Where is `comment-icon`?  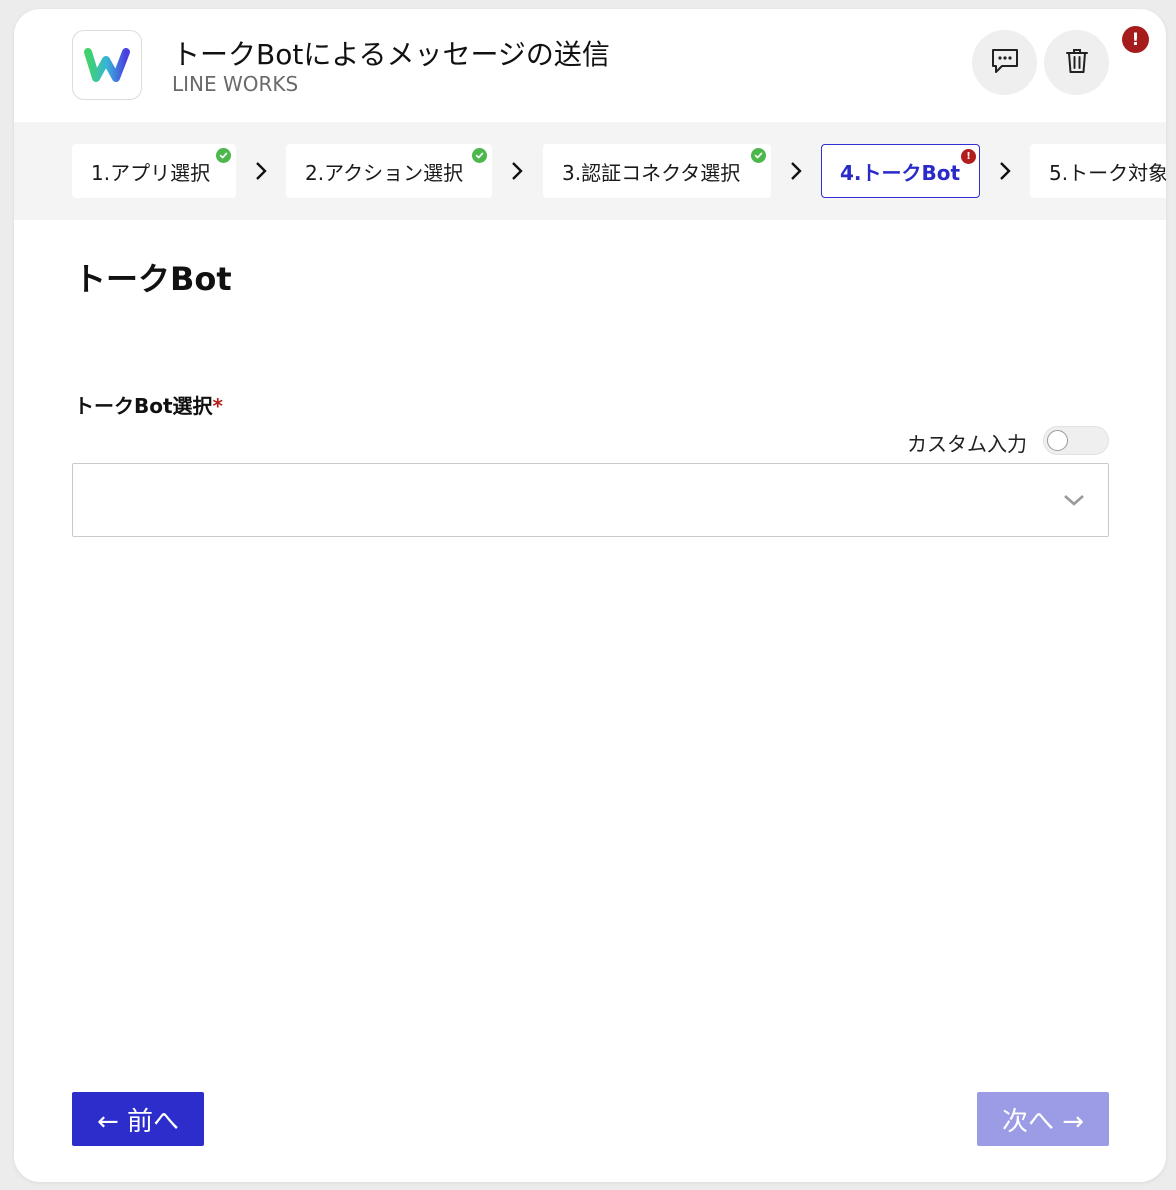 comment-icon is located at coordinates (1005, 63).